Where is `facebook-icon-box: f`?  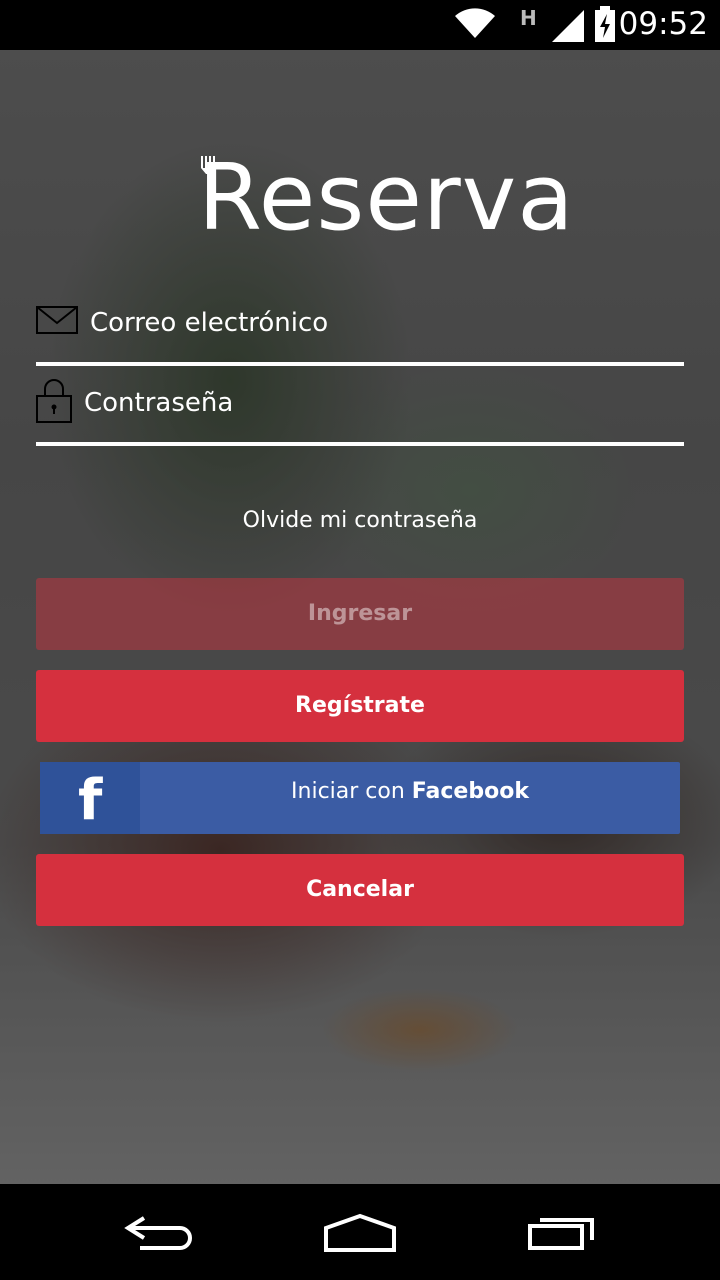
facebook-icon-box: f is located at coordinates (90, 798).